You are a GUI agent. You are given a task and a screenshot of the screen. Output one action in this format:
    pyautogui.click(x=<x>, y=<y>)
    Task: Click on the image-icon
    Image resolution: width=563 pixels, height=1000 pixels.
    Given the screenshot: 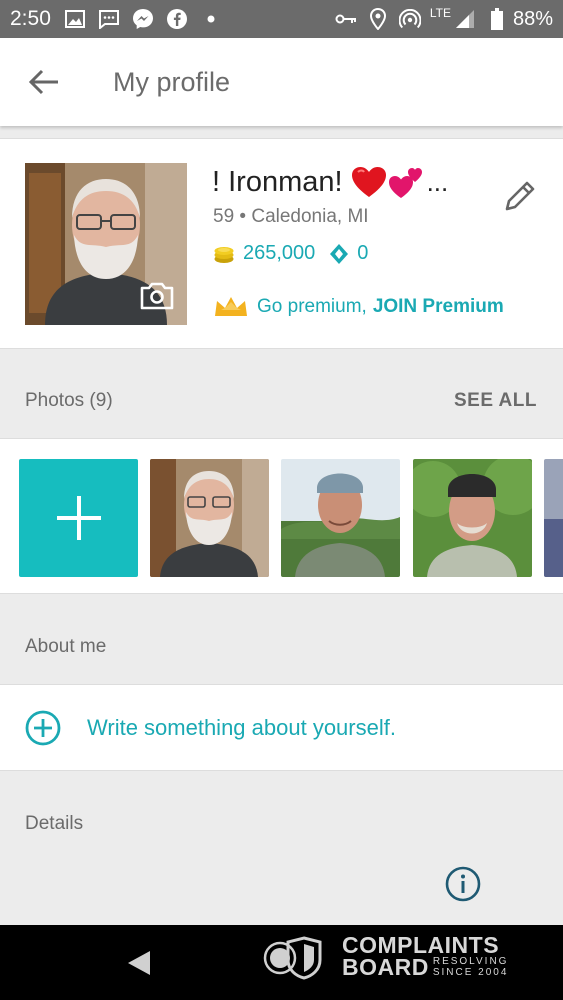 What is the action you would take?
    pyautogui.click(x=75, y=19)
    